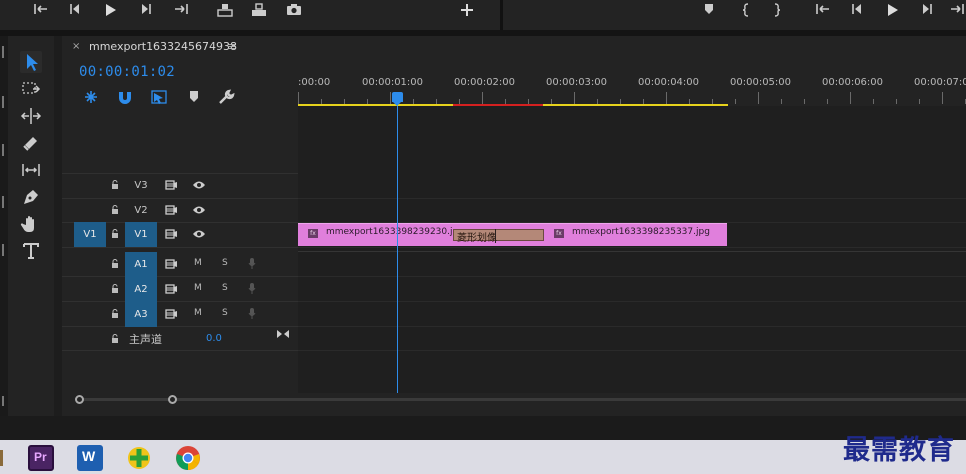 This screenshot has height=474, width=966. What do you see at coordinates (498, 236) in the screenshot?
I see `video-transition: 菱形划像` at bounding box center [498, 236].